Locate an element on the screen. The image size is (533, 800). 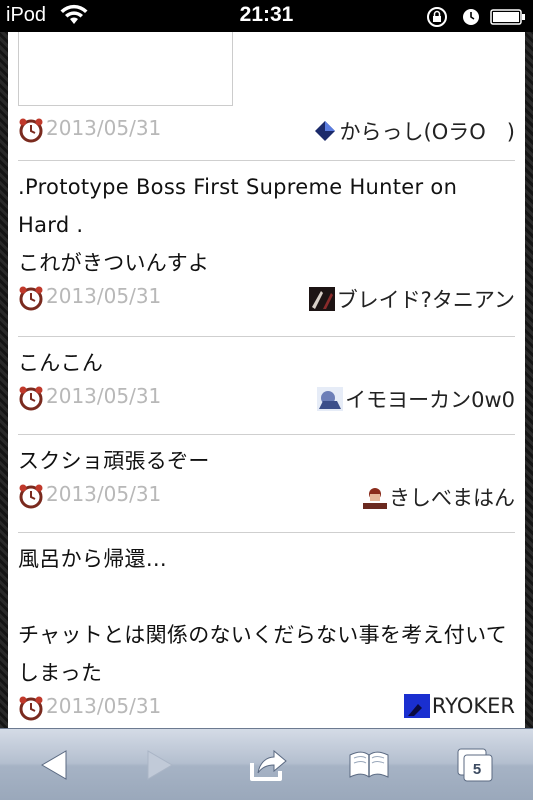
diamond-icon is located at coordinates (324, 131).